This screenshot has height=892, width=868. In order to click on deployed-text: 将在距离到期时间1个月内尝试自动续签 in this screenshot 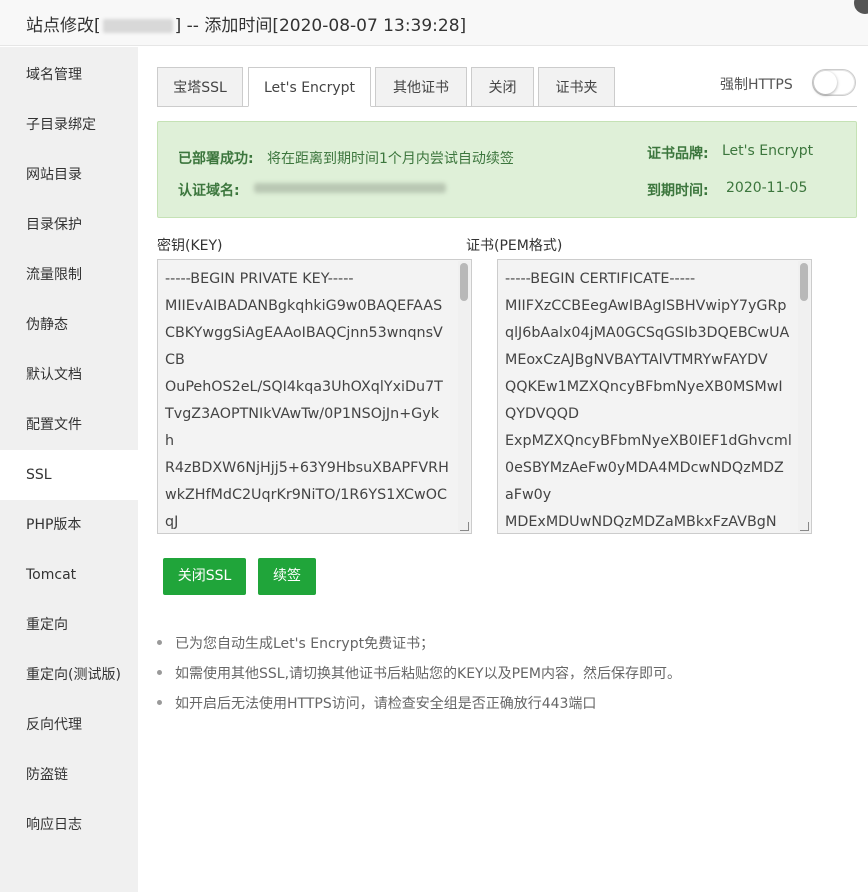, I will do `click(390, 159)`.